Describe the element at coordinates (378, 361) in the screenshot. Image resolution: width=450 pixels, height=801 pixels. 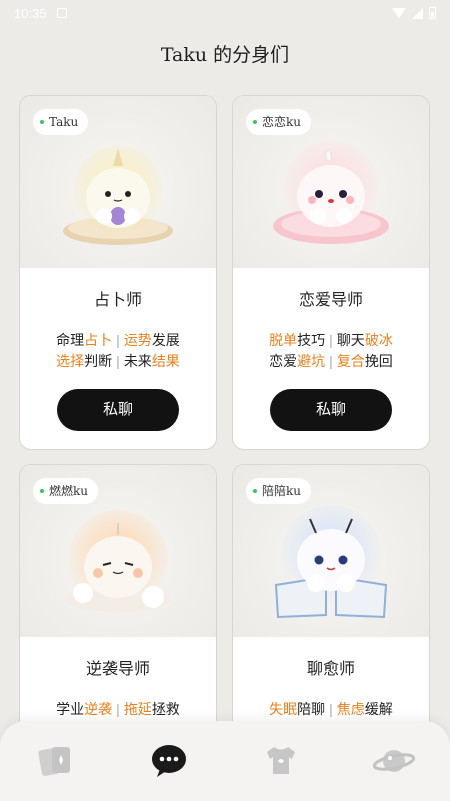
I see `specialty-keyword: 挽回` at that location.